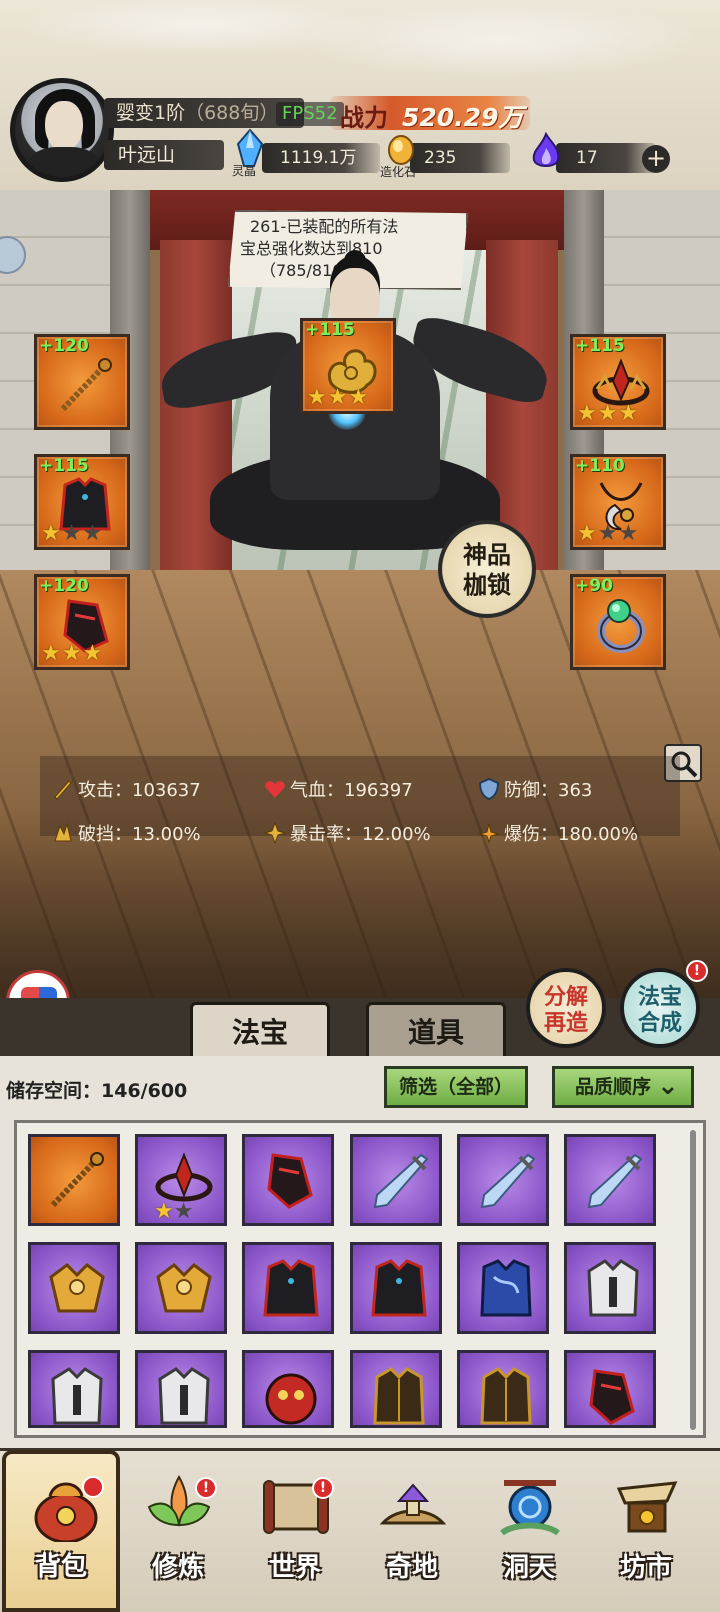 The image size is (720, 1612). Describe the element at coordinates (460, 158) in the screenshot. I see `resource-zaohua: 235` at that location.